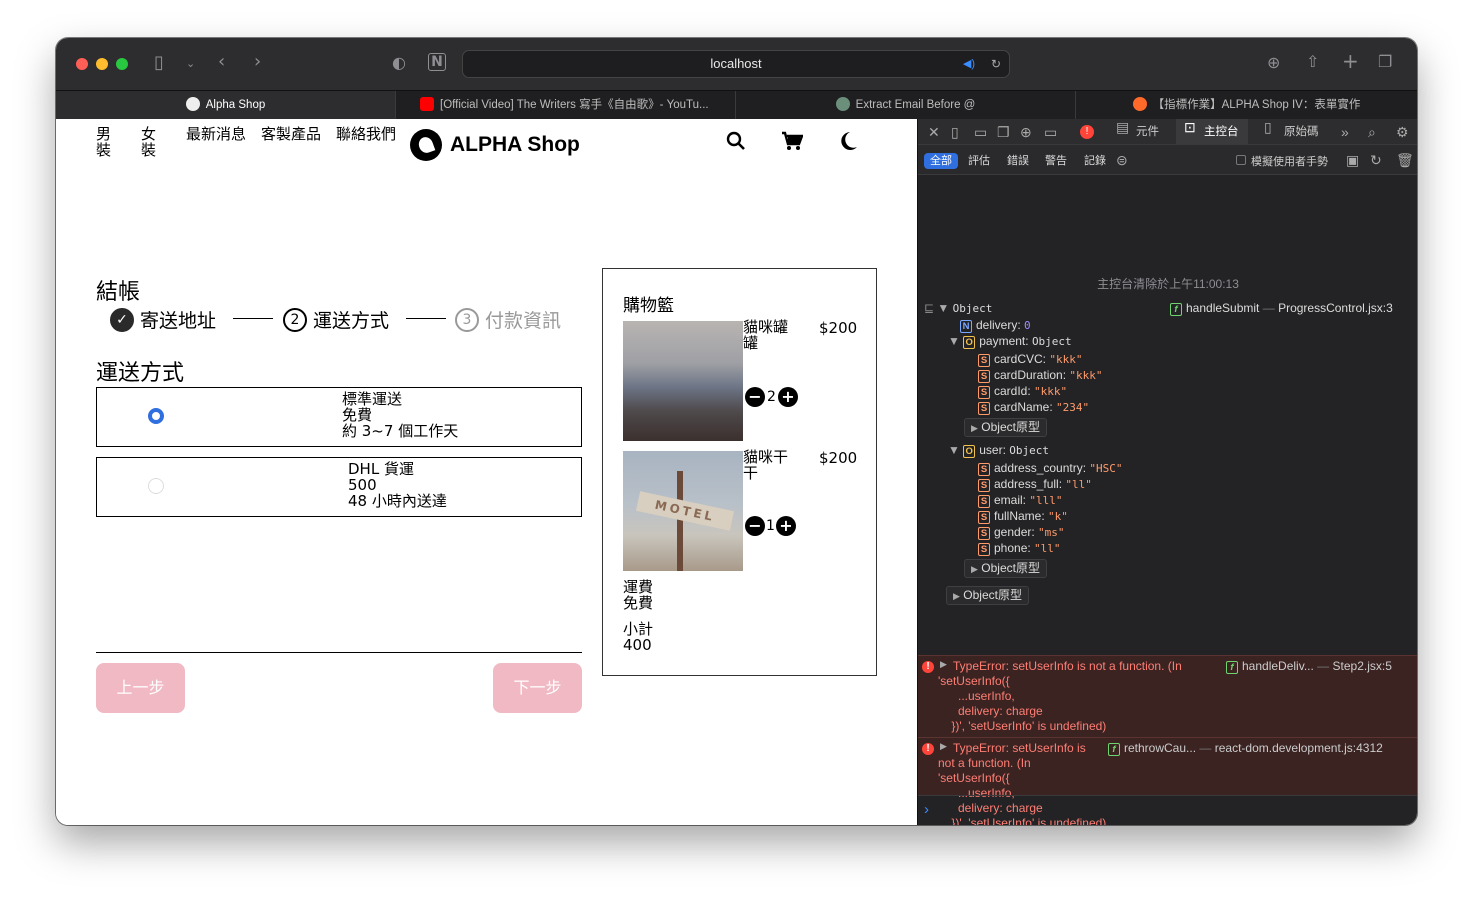  I want to click on tab-assignment: 【指標作業】ALPHA Shop IV：表單實作, so click(1246, 105).